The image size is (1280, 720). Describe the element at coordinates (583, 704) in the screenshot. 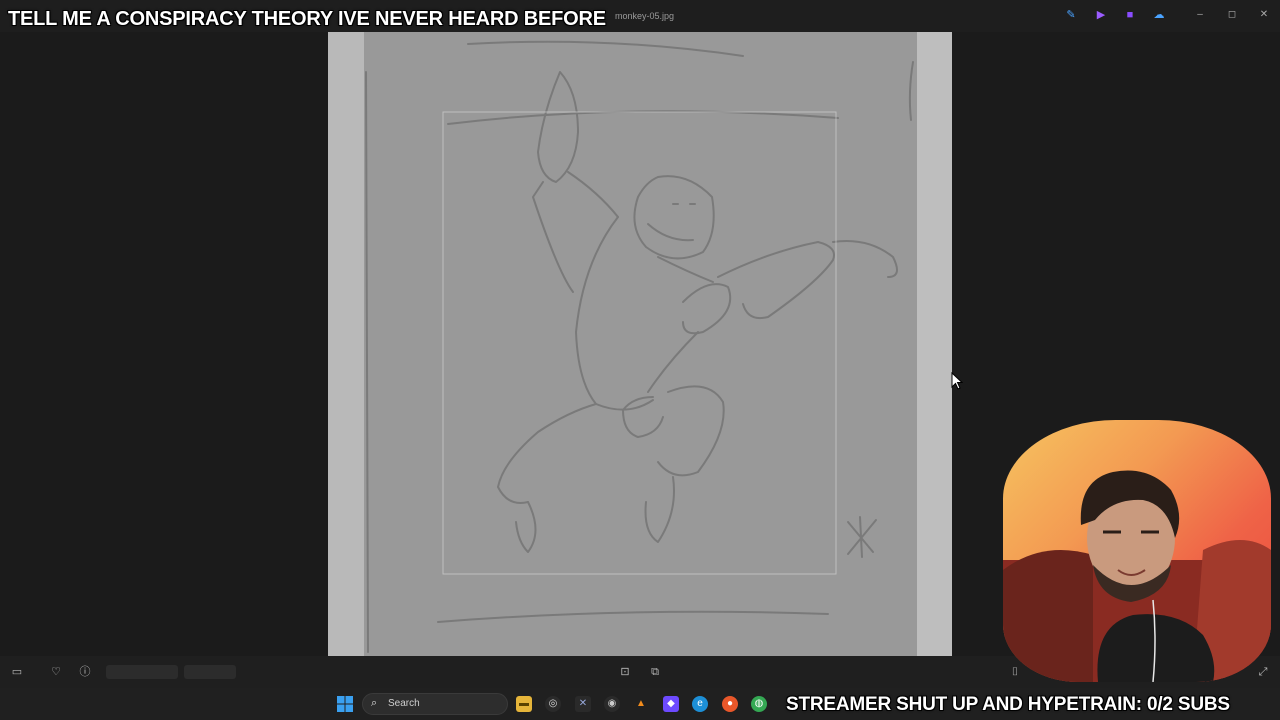

I see `xbox-icon: ✕` at that location.